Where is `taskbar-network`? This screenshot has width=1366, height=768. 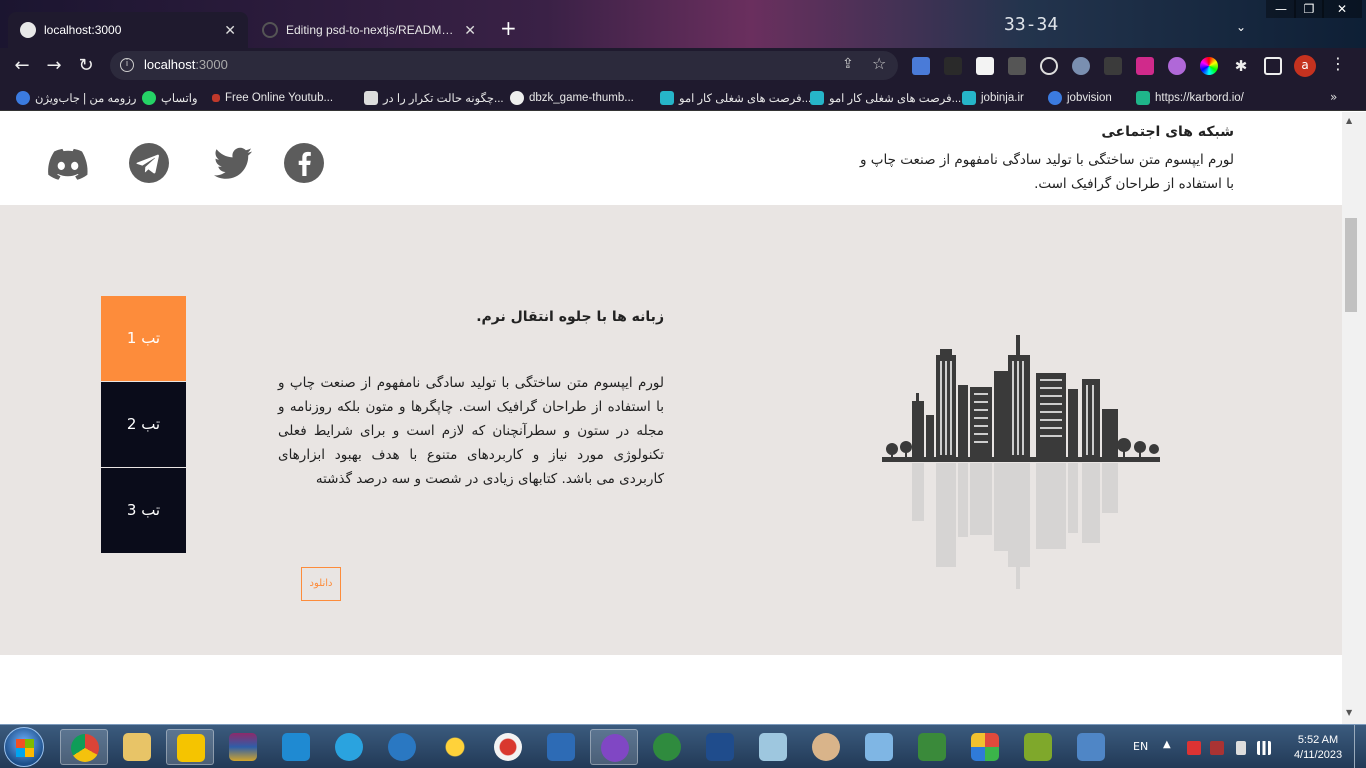
taskbar-network is located at coordinates (667, 747).